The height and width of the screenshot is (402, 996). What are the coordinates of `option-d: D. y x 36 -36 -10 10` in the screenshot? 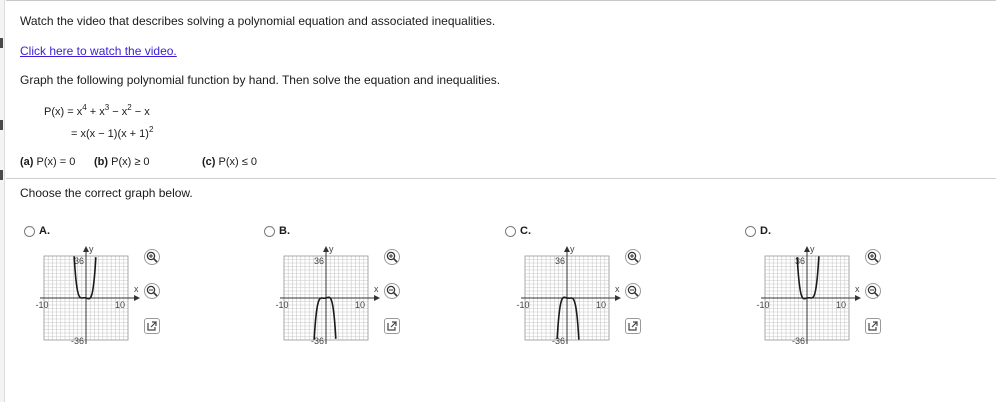 It's located at (830, 285).